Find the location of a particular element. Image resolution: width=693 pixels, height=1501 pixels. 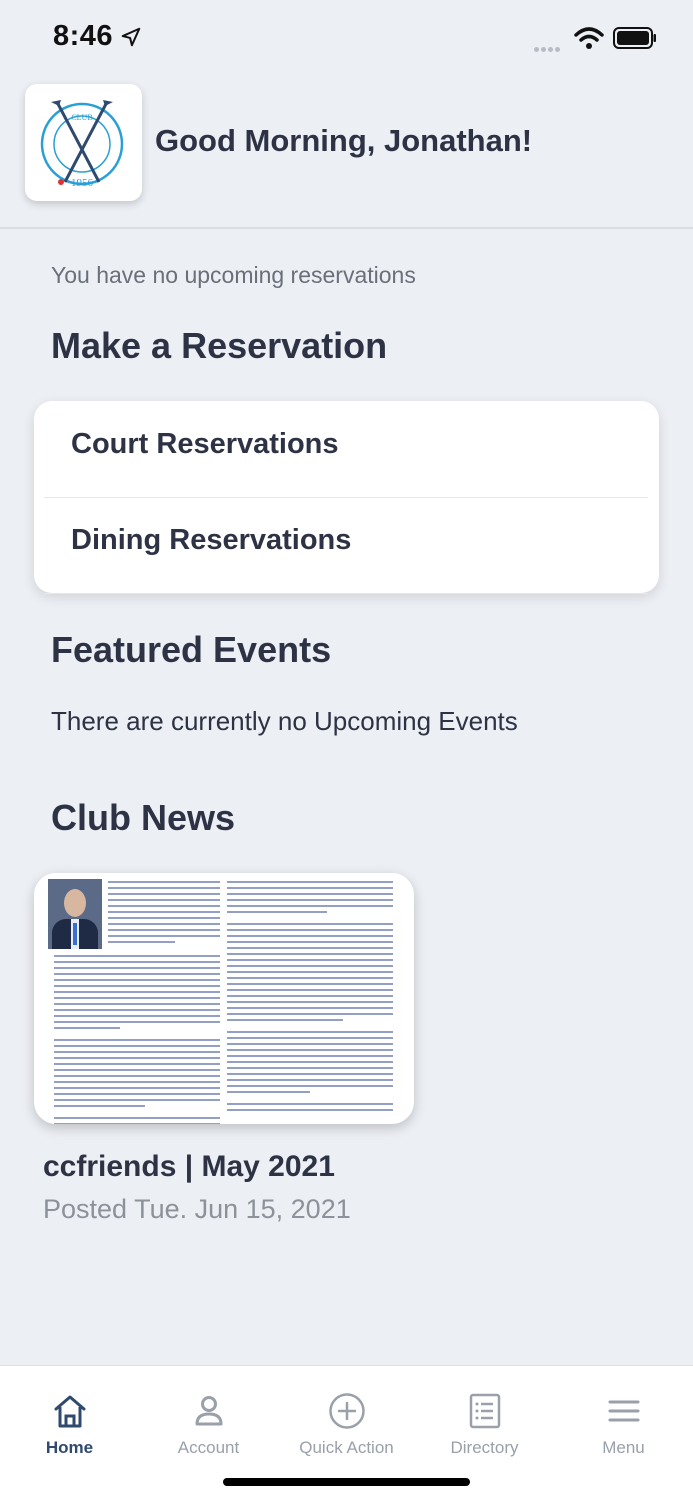

tab-menu: Menu is located at coordinates (623, 1416).